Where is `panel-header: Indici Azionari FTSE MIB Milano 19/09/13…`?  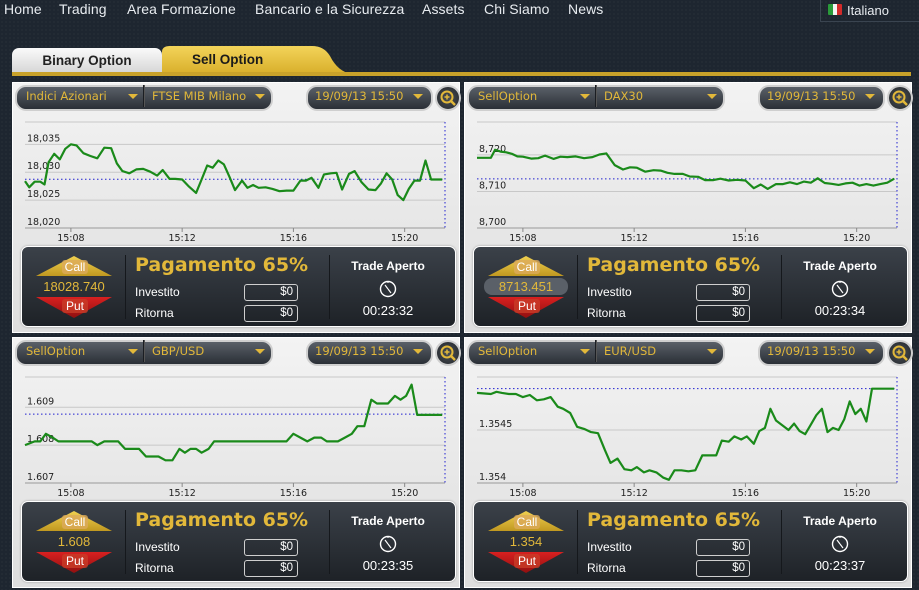
panel-header: Indici Azionari FTSE MIB Milano 19/09/13… is located at coordinates (238, 98).